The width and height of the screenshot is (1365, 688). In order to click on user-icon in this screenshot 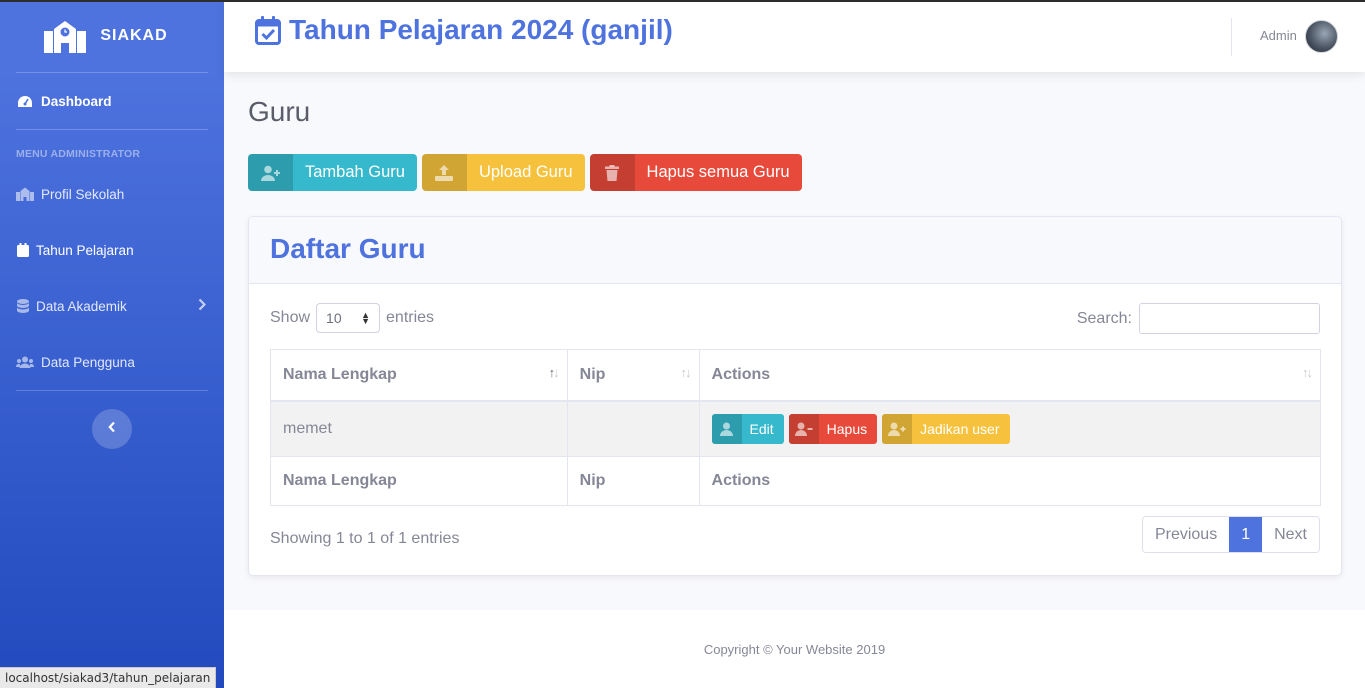, I will do `click(726, 428)`.